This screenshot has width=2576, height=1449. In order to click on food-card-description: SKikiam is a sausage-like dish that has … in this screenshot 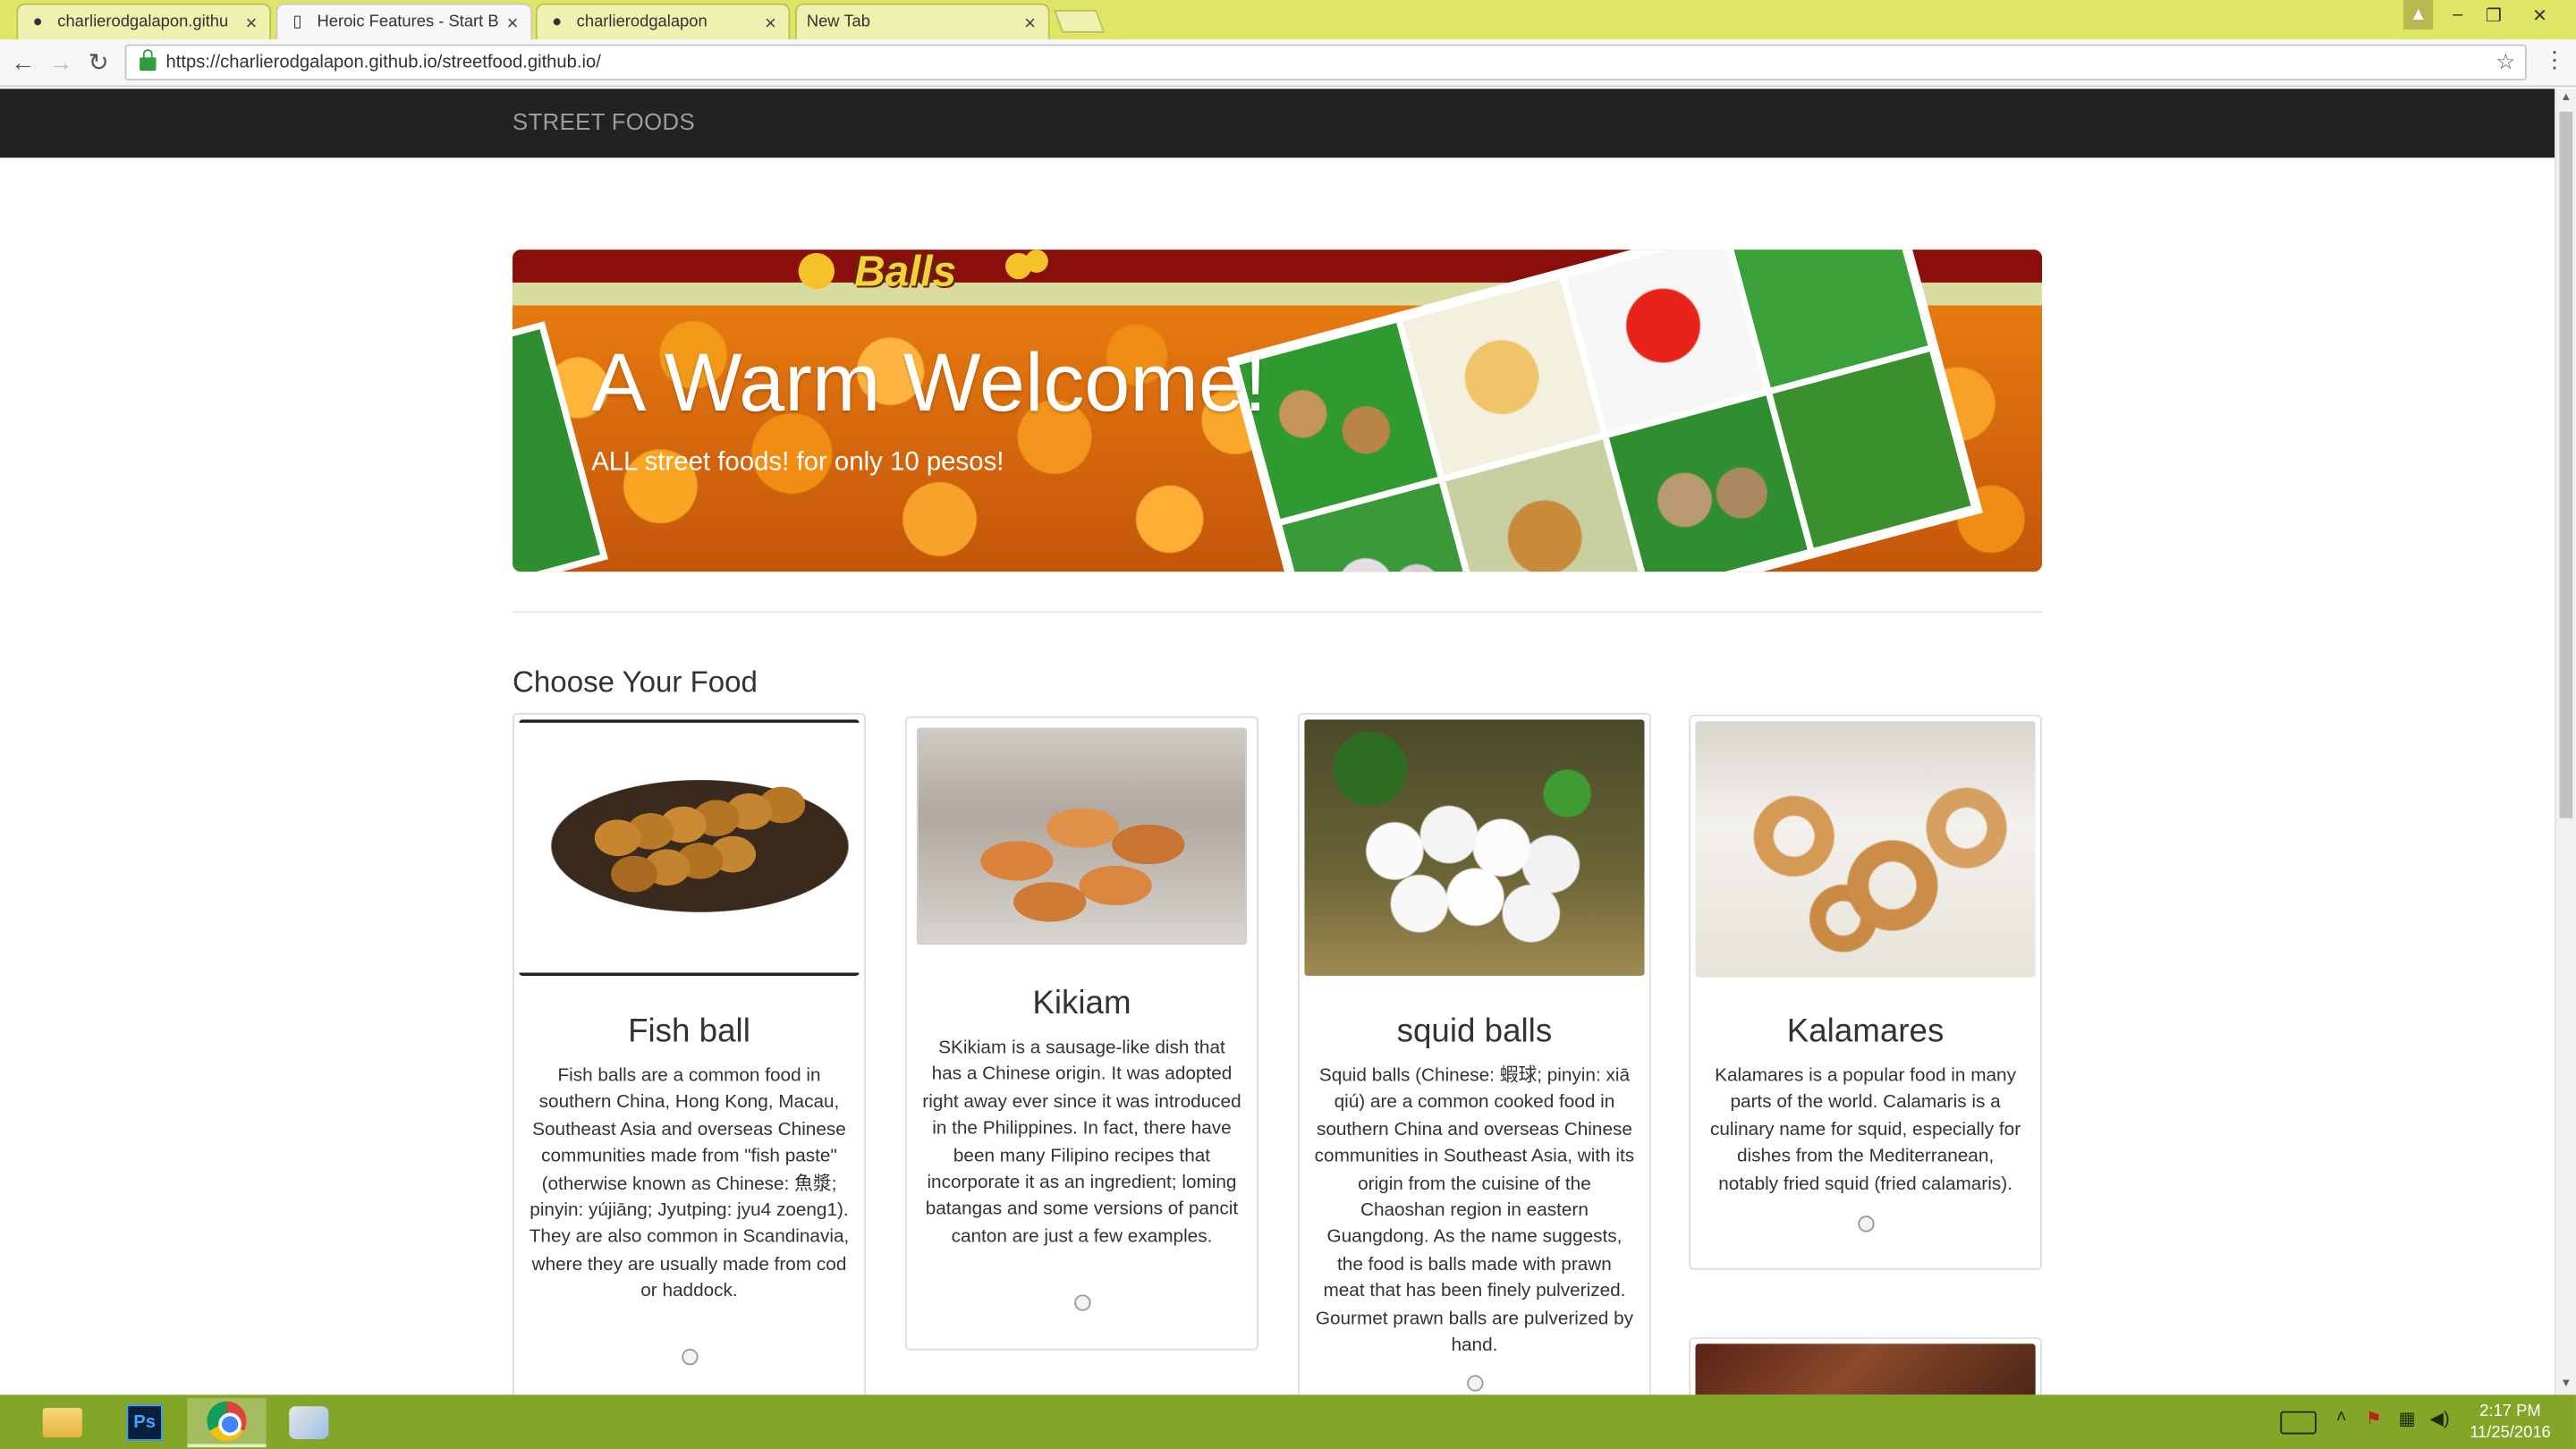, I will do `click(1081, 1142)`.